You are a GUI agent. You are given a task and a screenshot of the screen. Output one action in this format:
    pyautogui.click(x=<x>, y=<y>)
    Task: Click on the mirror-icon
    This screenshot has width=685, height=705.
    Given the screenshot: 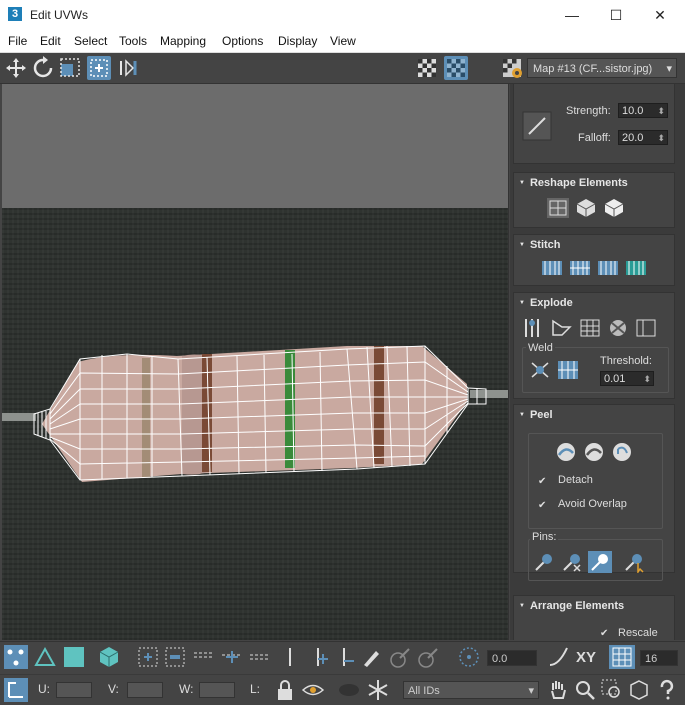 What is the action you would take?
    pyautogui.click(x=128, y=68)
    